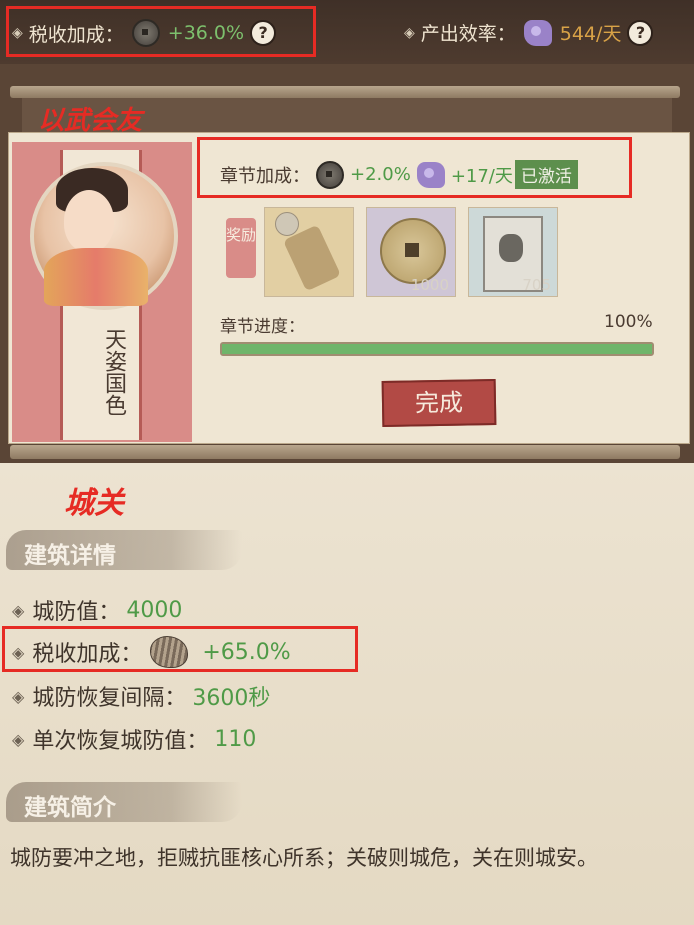  I want to click on progress-label: 章节进度：, so click(262, 327).